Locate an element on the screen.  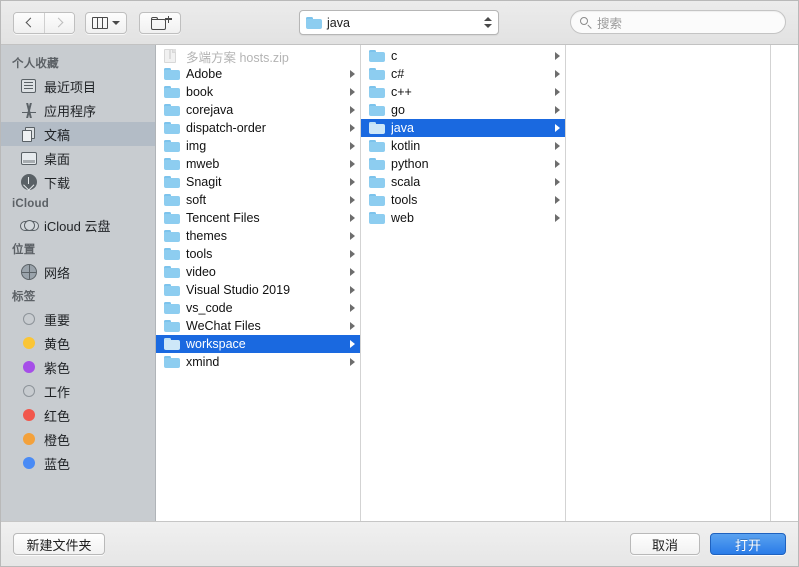
view-mode-button is located at coordinates (106, 22).